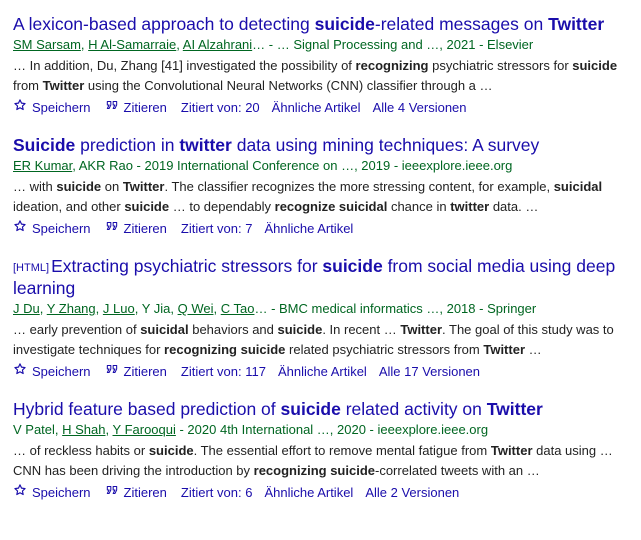 Image resolution: width=641 pixels, height=540 pixels. What do you see at coordinates (420, 108) in the screenshot?
I see `versions-link: Alle 4 Versionen` at bounding box center [420, 108].